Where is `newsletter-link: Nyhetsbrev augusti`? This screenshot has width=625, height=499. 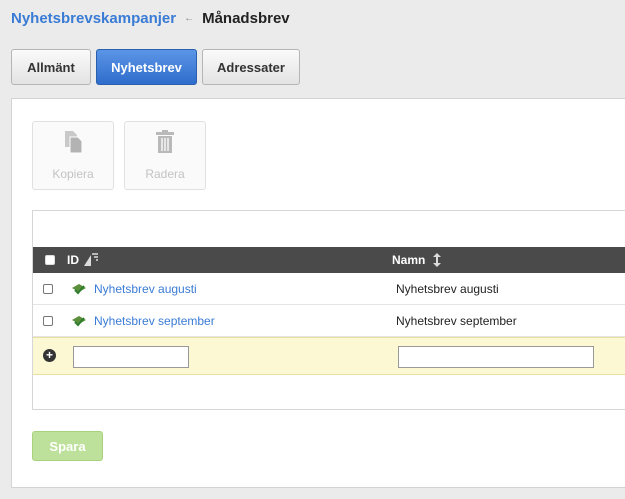 newsletter-link: Nyhetsbrev augusti is located at coordinates (145, 289).